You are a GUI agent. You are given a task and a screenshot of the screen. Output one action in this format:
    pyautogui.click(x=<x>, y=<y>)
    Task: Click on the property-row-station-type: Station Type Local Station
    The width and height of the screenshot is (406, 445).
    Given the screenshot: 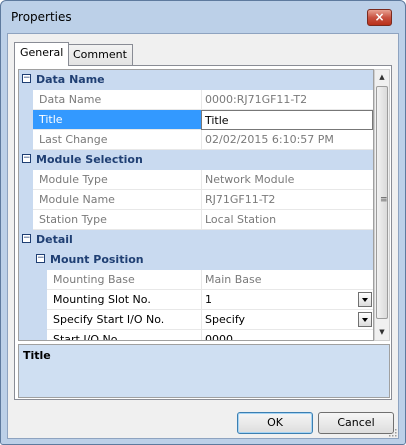 What is the action you would take?
    pyautogui.click(x=196, y=220)
    